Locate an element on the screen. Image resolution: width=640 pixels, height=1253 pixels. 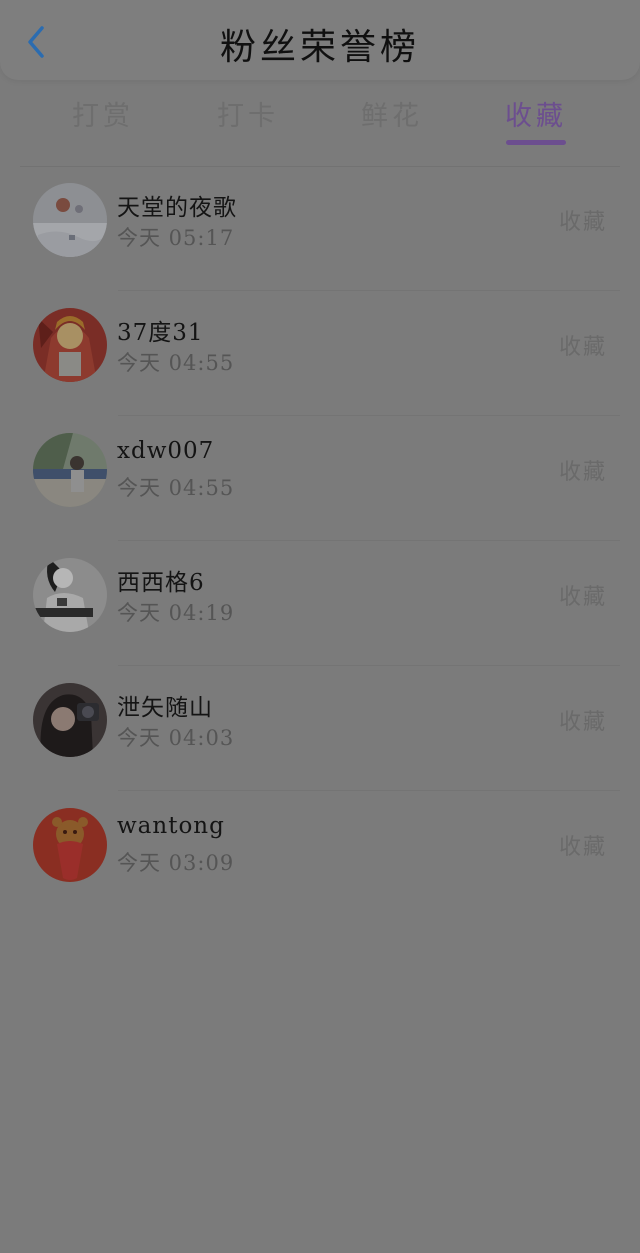
list-item: 西西格6 今天 04:19 收藏 is located at coordinates (320, 603).